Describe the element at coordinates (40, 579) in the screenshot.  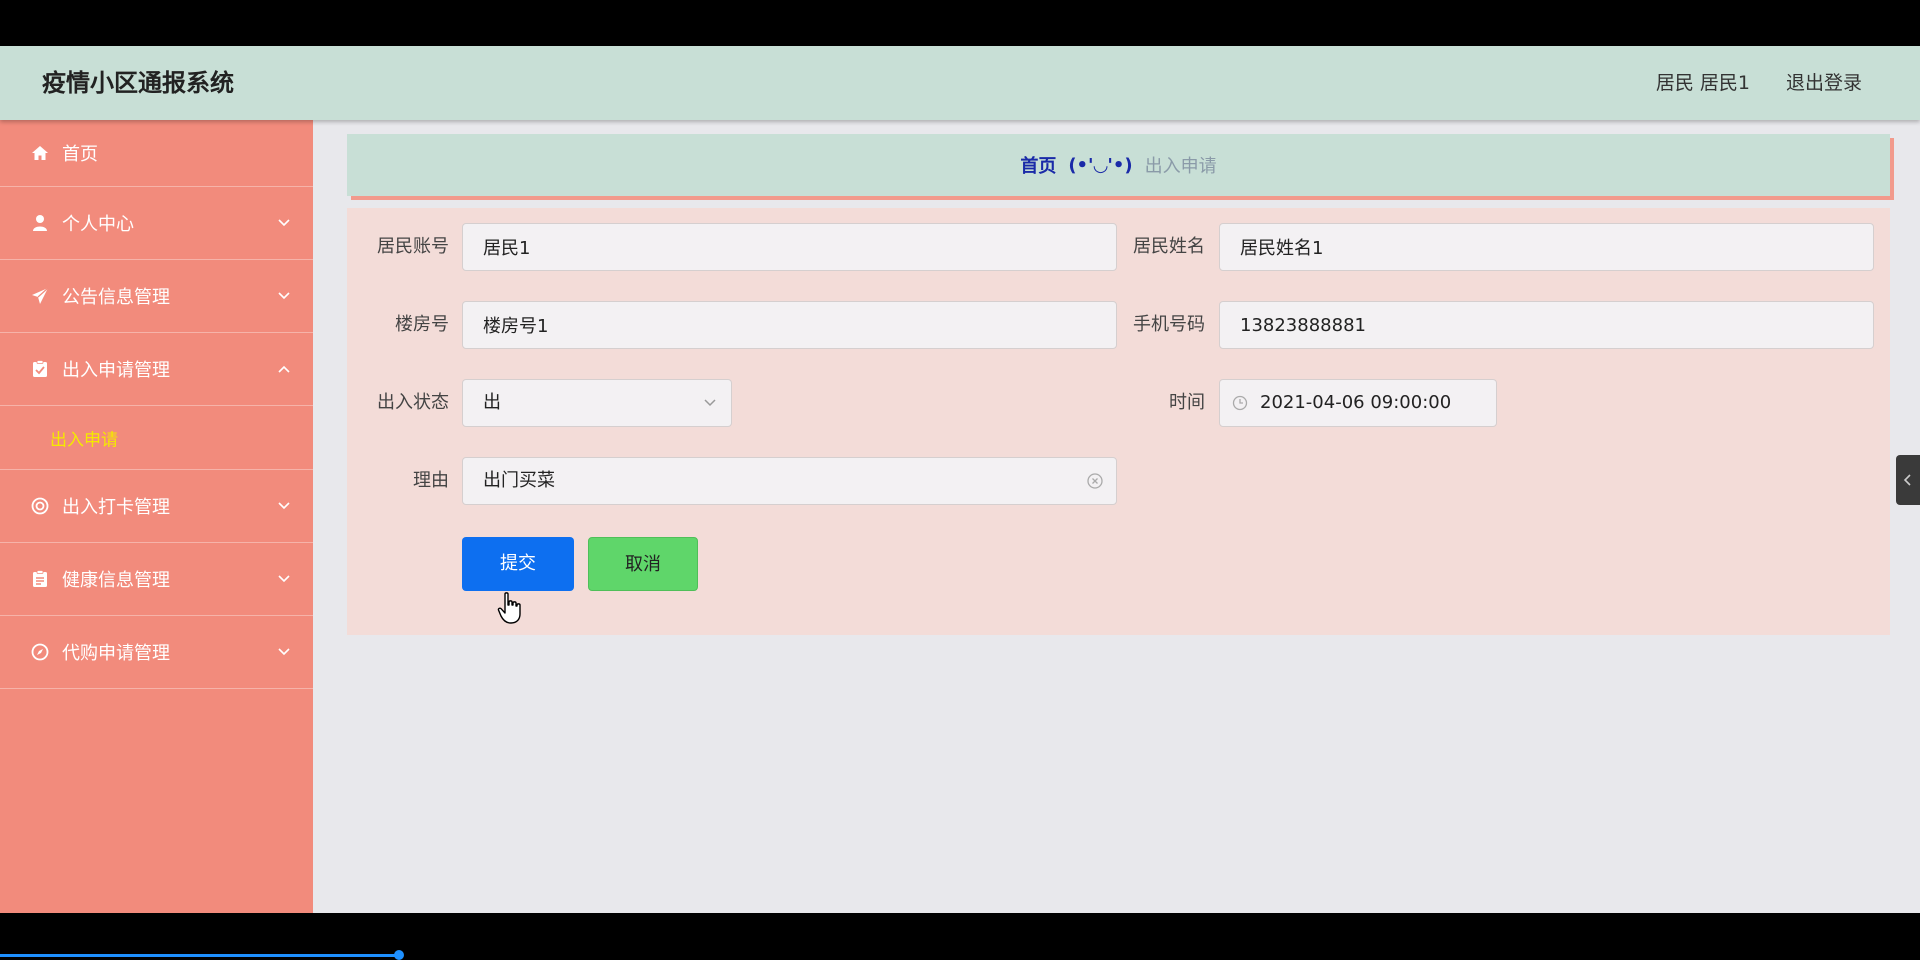
I see `clipboard-icon` at that location.